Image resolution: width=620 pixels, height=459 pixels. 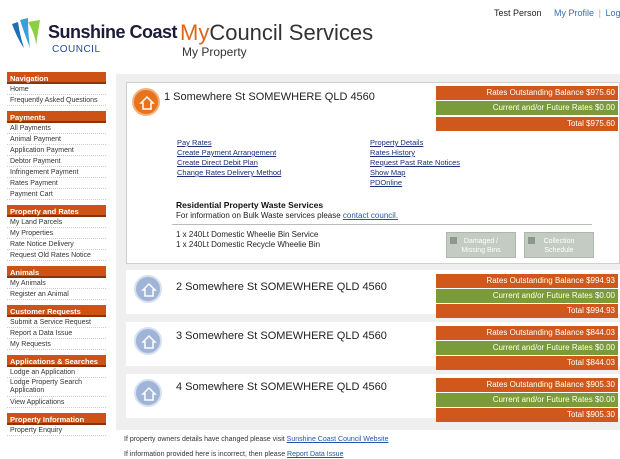 I want to click on sidebar-item-debtor-payment: Debtor Payment, so click(x=56, y=161).